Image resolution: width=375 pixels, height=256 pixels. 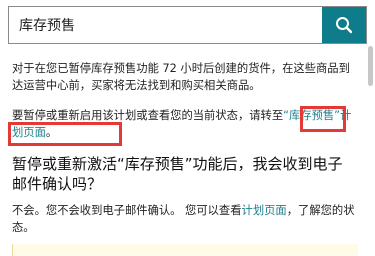 I want to click on search-bar, so click(x=187, y=25).